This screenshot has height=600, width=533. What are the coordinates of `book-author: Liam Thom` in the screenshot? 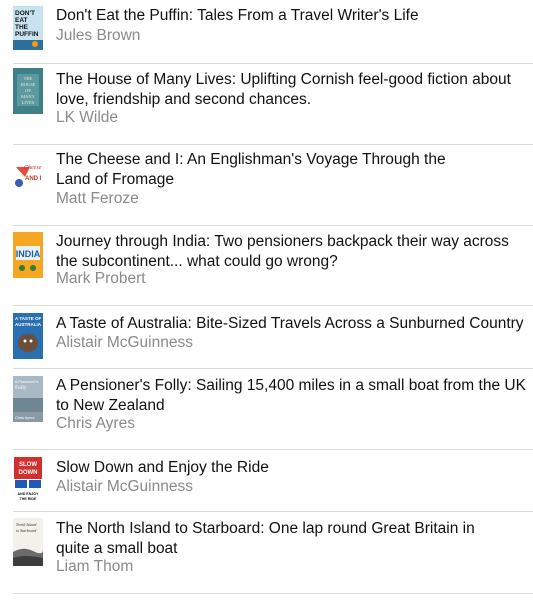 It's located at (95, 566).